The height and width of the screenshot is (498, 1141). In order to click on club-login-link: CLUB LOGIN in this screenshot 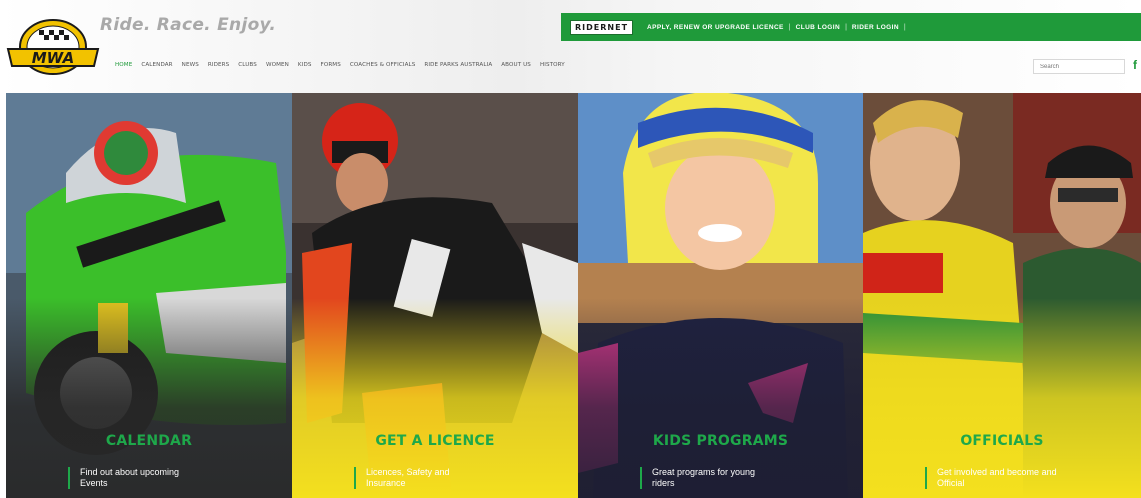, I will do `click(818, 27)`.